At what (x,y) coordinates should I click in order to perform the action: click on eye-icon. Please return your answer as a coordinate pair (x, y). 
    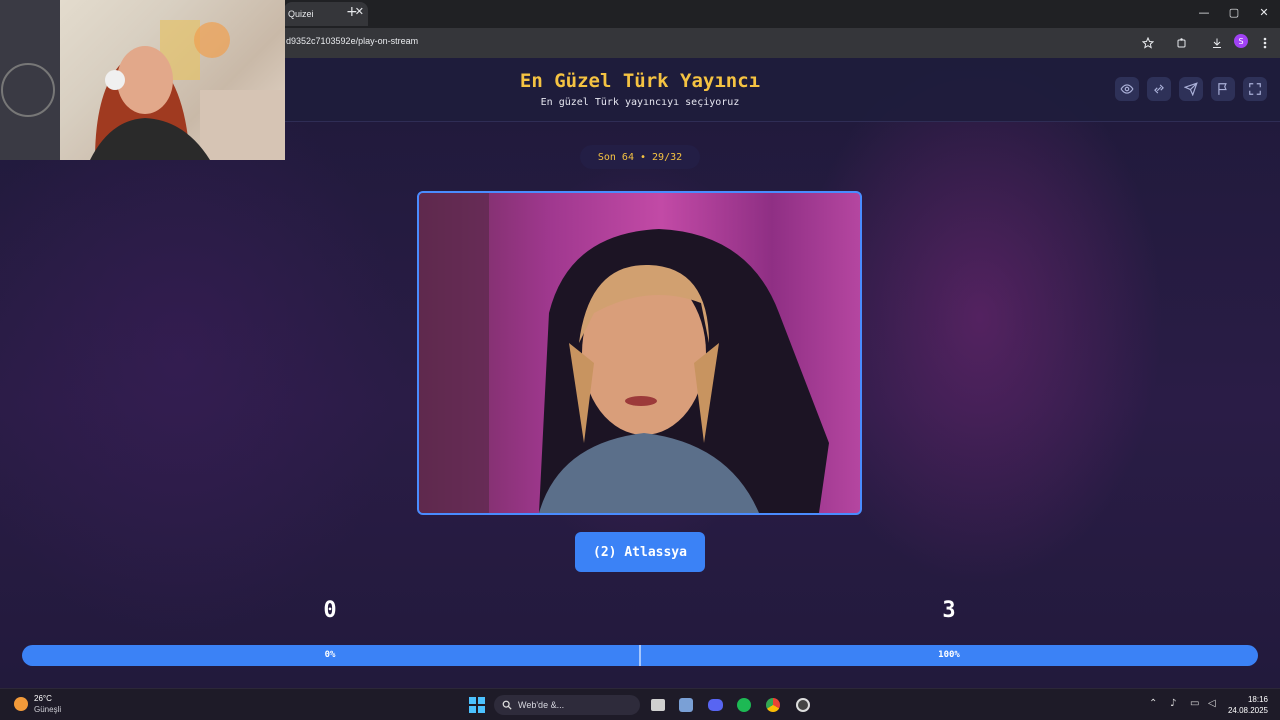
    Looking at the image, I should click on (1127, 89).